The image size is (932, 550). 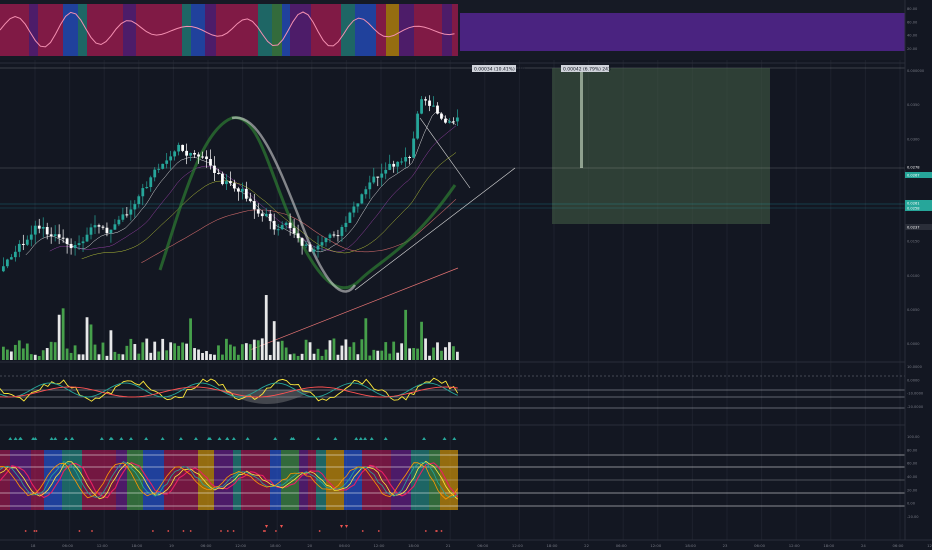 I want to click on price-axis-label: 40.00, so click(x=912, y=477).